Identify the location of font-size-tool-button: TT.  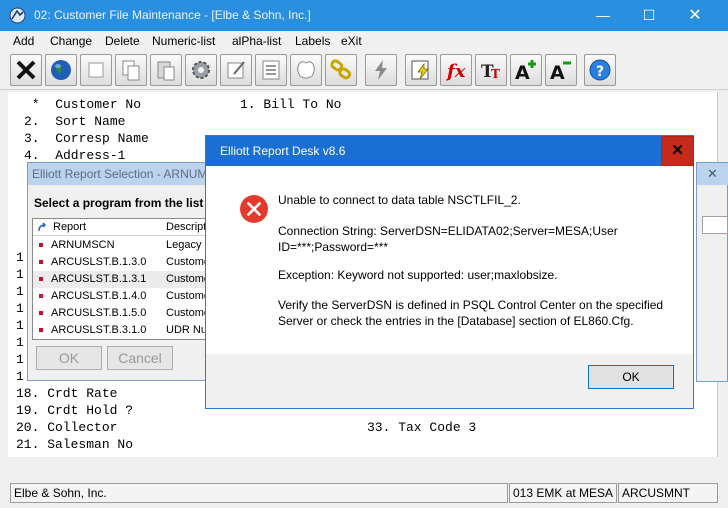
(491, 70).